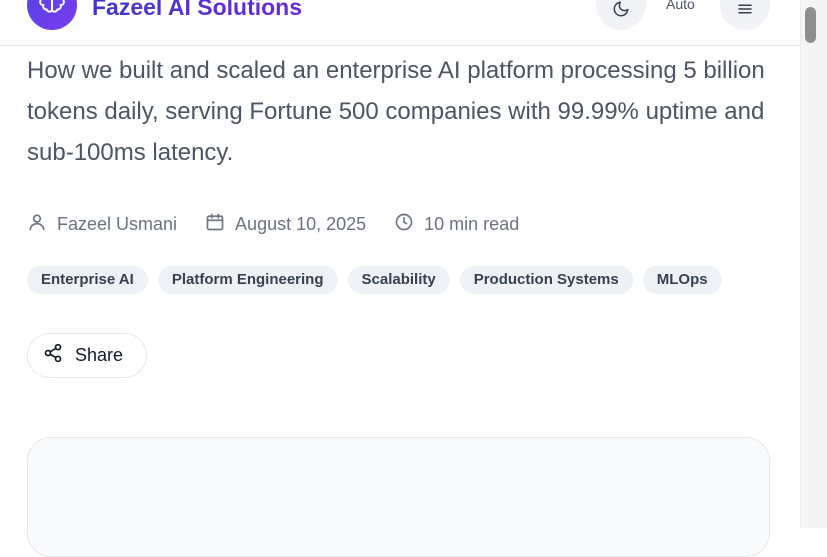  I want to click on read-time-meta: 10 min read, so click(456, 224).